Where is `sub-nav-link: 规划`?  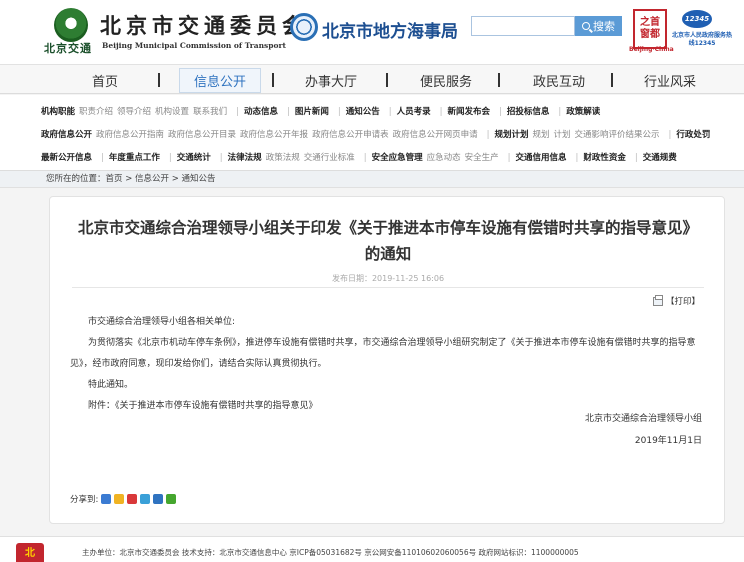
sub-nav-link: 规划 is located at coordinates (540, 134).